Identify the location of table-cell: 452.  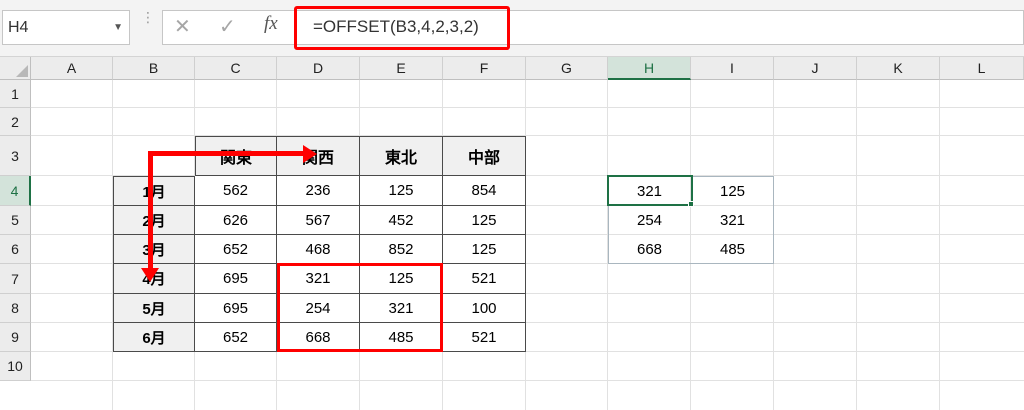
(401, 220).